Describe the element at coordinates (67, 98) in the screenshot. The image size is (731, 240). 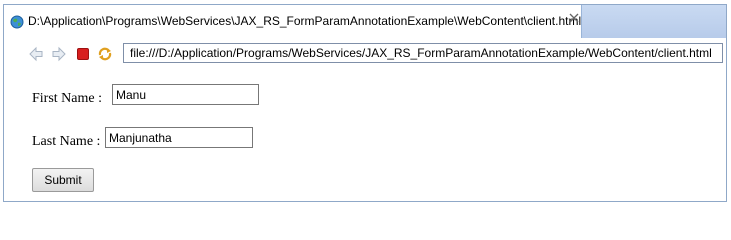
I see `first-name-label: First Name :` at that location.